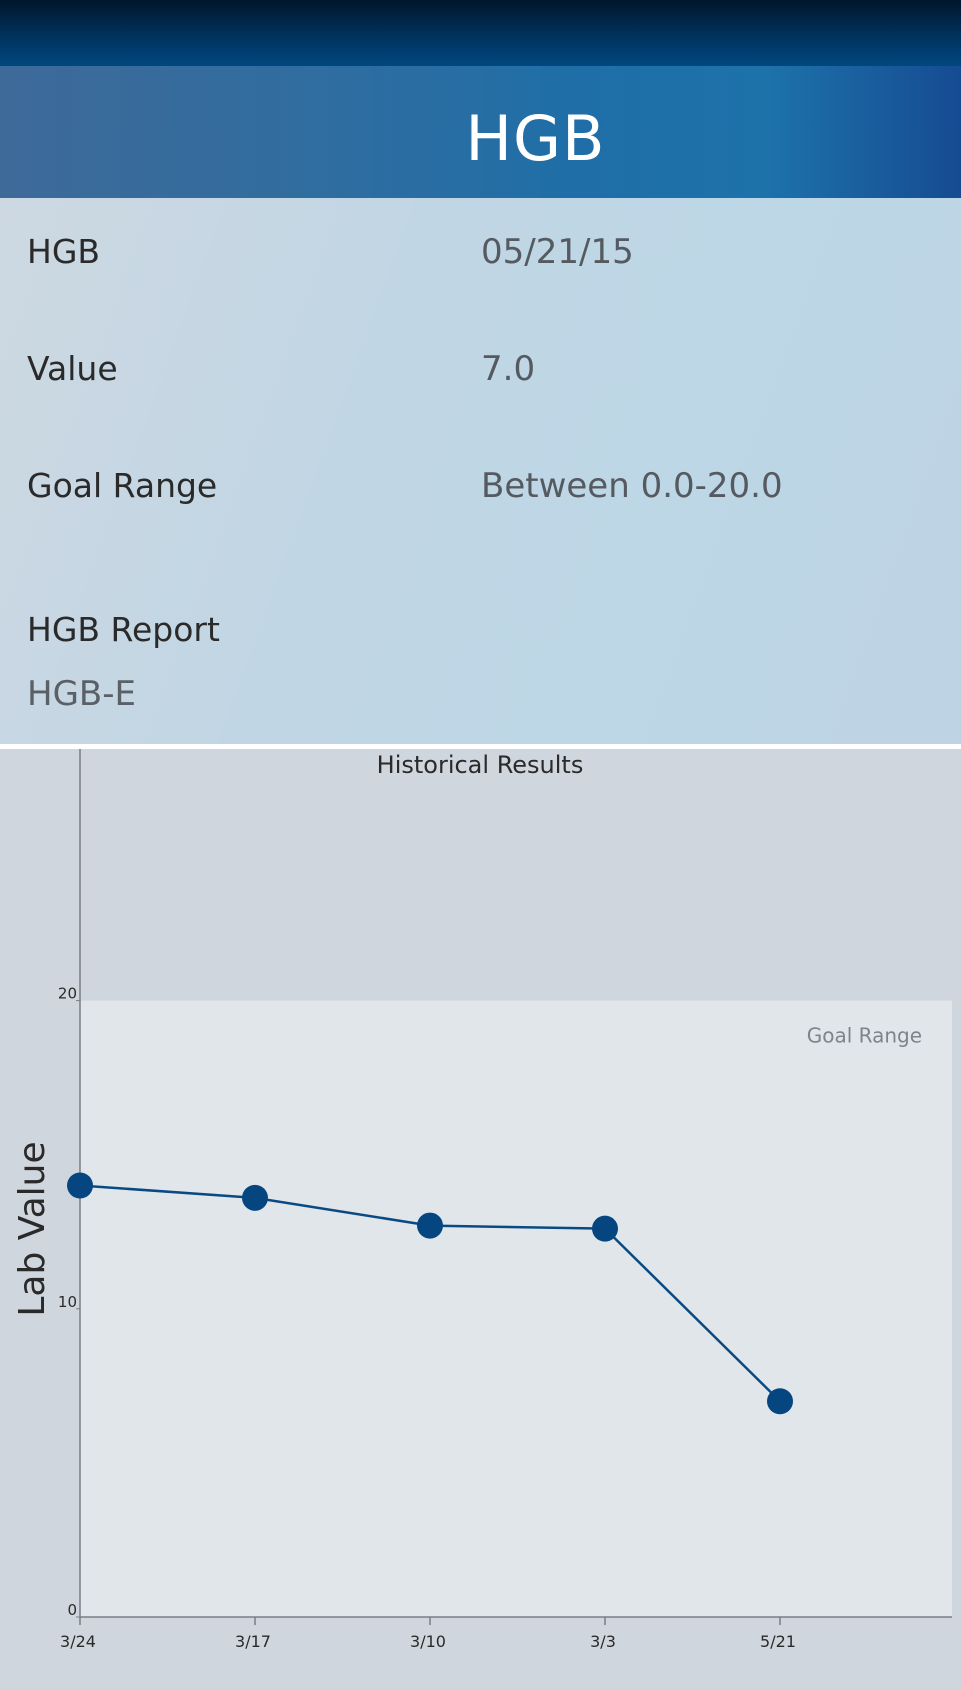 Image resolution: width=961 pixels, height=1689 pixels. Describe the element at coordinates (67, 1302) in the screenshot. I see `y-tick-label: 10` at that location.